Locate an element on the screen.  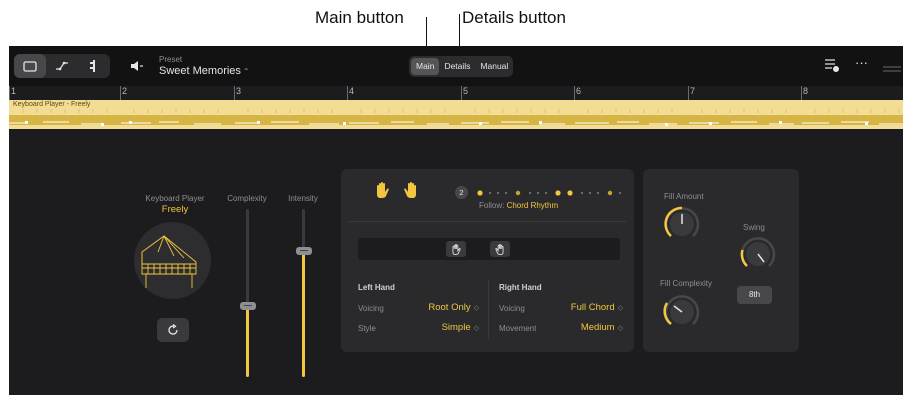
left-voicing-label: Voicing is located at coordinates (371, 308).